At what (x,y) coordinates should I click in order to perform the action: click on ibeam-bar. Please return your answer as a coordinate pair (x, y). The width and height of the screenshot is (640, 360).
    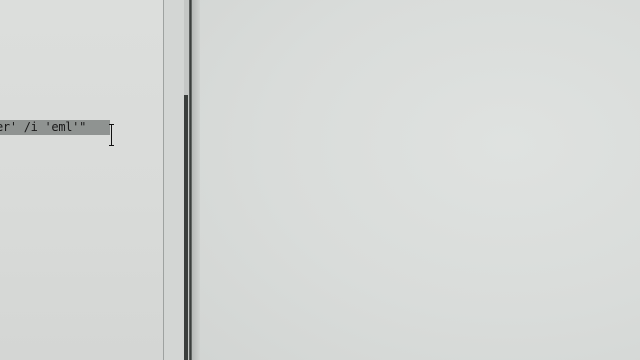
    Looking at the image, I should click on (111, 135).